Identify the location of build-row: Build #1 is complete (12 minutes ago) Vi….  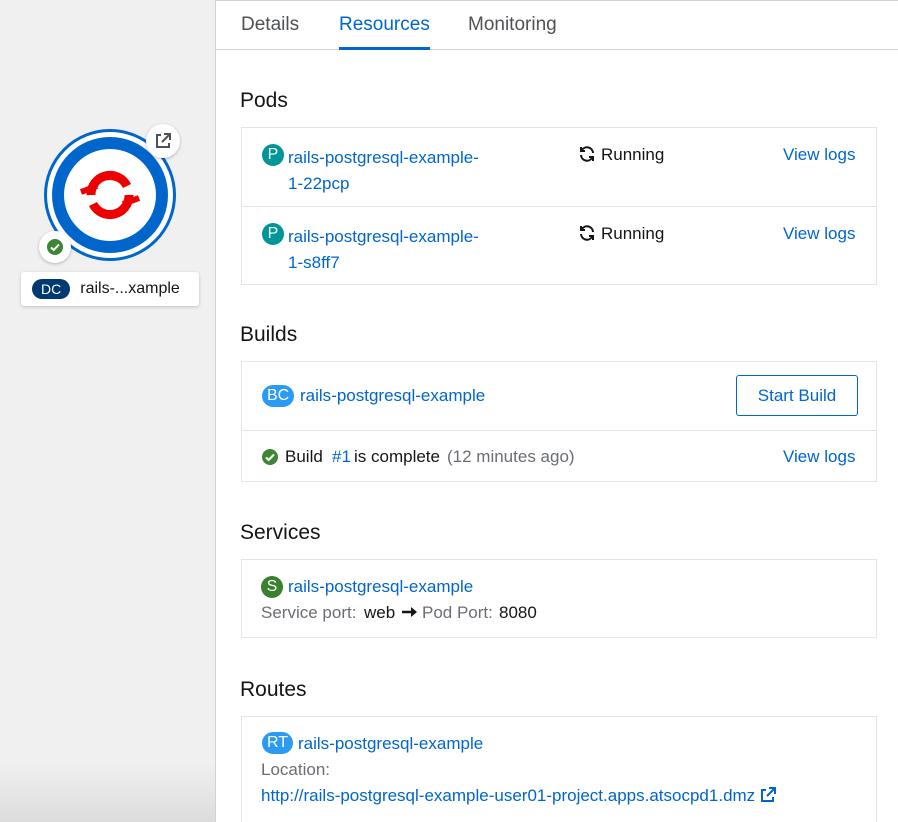
(559, 456).